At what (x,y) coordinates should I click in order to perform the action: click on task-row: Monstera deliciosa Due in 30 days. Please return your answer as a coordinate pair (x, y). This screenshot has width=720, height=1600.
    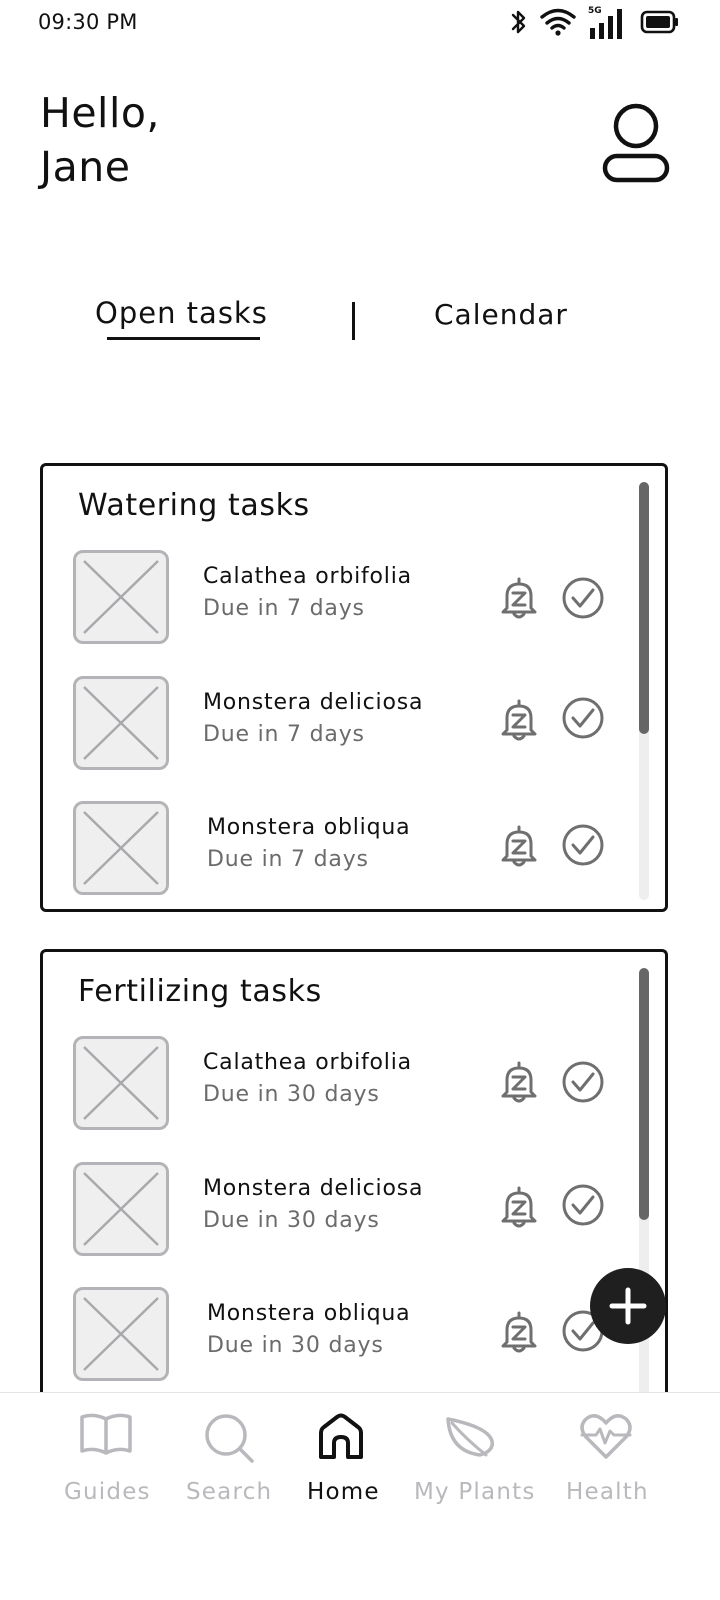
    Looking at the image, I should click on (353, 1210).